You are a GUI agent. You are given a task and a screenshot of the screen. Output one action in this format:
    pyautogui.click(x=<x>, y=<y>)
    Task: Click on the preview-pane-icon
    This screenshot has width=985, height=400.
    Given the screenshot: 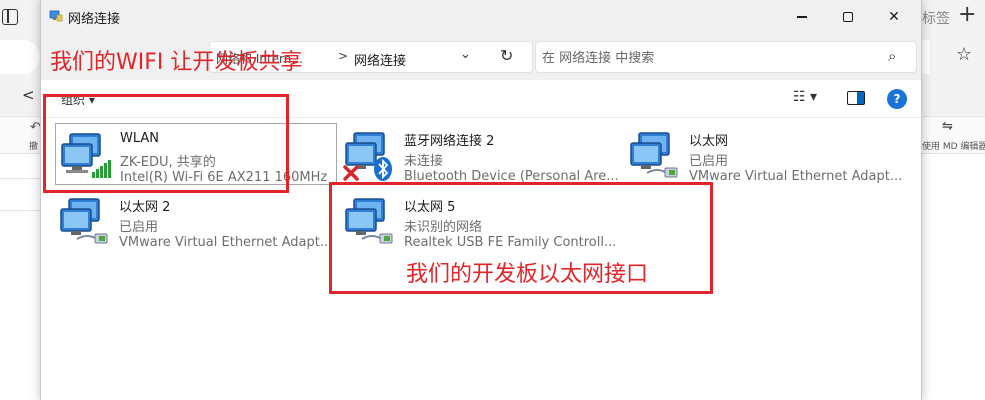 What is the action you would take?
    pyautogui.click(x=856, y=98)
    